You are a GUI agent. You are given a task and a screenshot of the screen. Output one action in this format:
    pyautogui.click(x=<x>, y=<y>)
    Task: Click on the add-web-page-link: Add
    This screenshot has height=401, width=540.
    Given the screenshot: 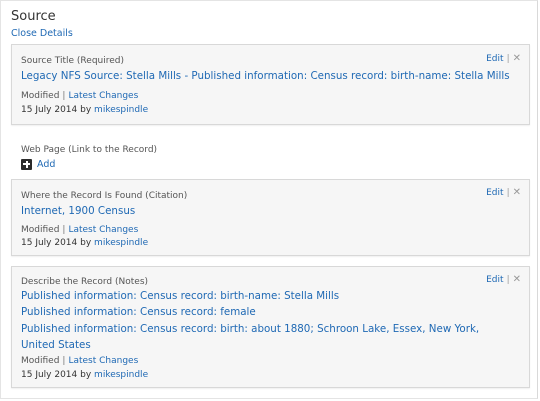 What is the action you would take?
    pyautogui.click(x=46, y=164)
    